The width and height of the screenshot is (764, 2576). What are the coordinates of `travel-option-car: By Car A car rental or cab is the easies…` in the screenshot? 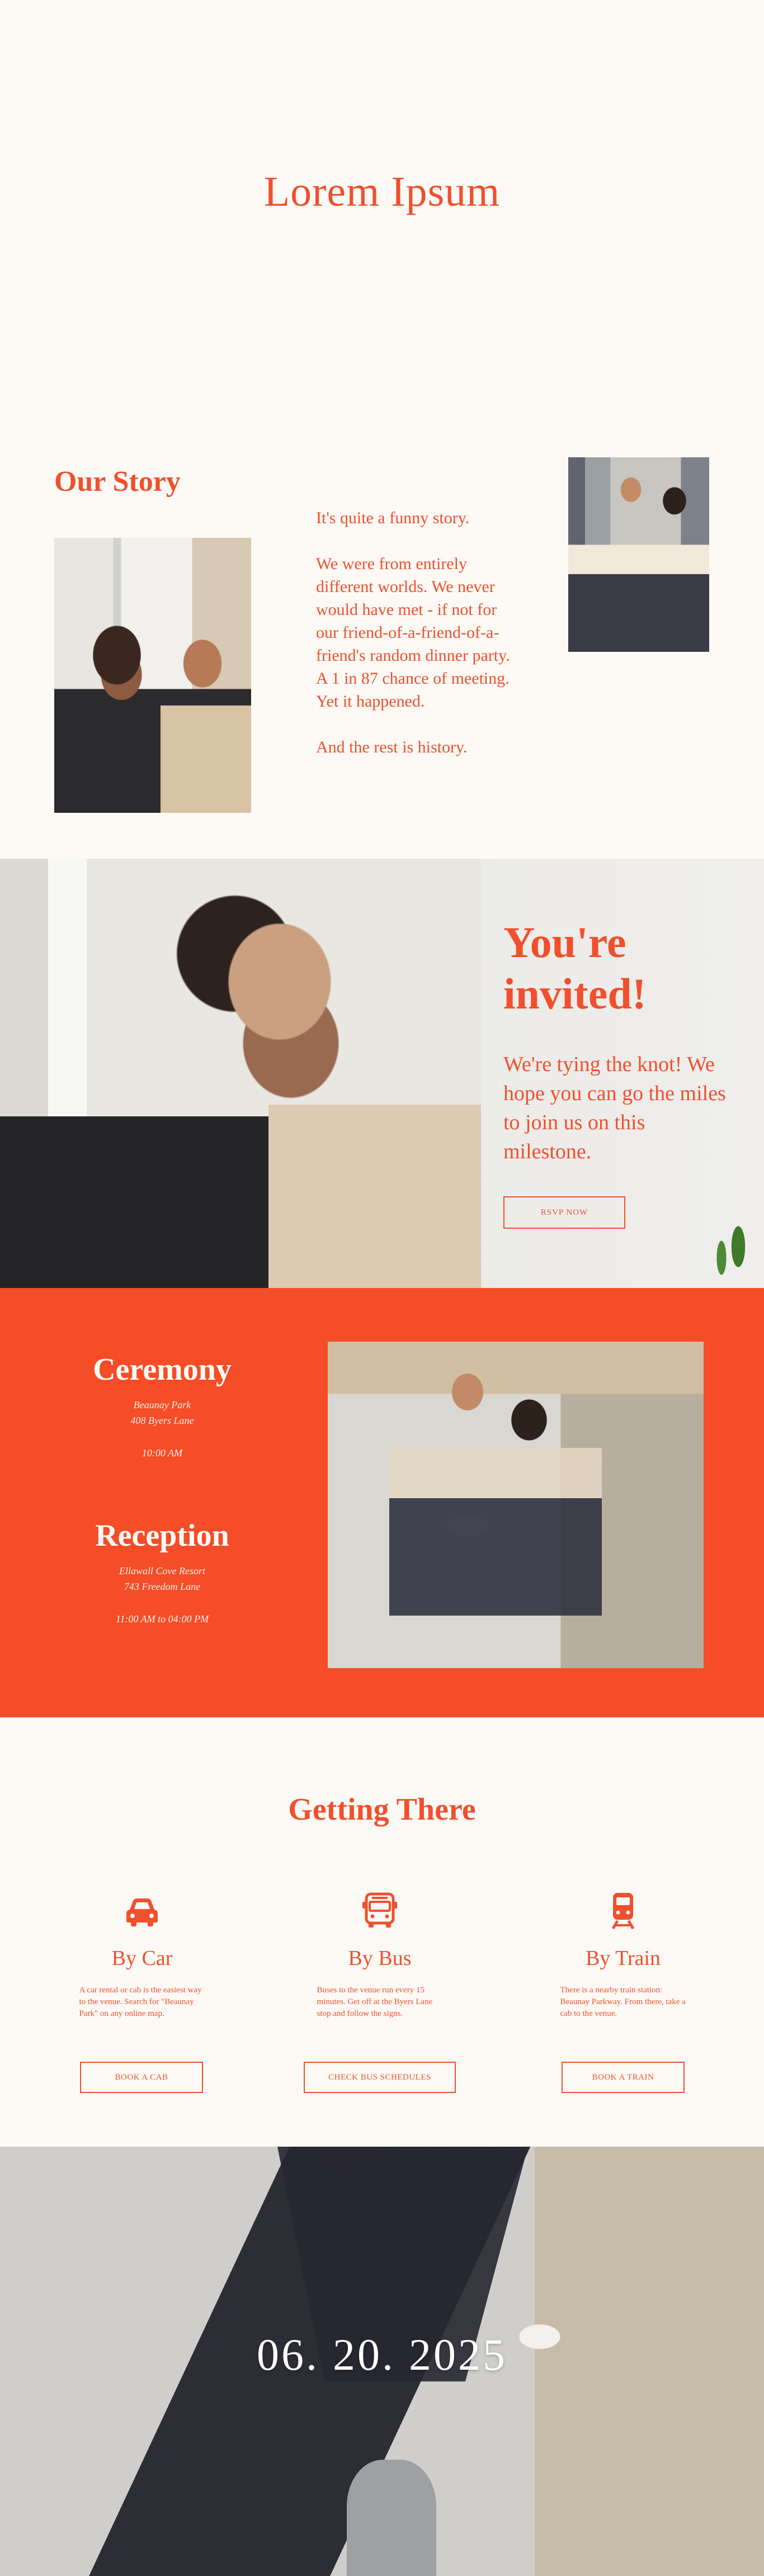 It's located at (142, 1954).